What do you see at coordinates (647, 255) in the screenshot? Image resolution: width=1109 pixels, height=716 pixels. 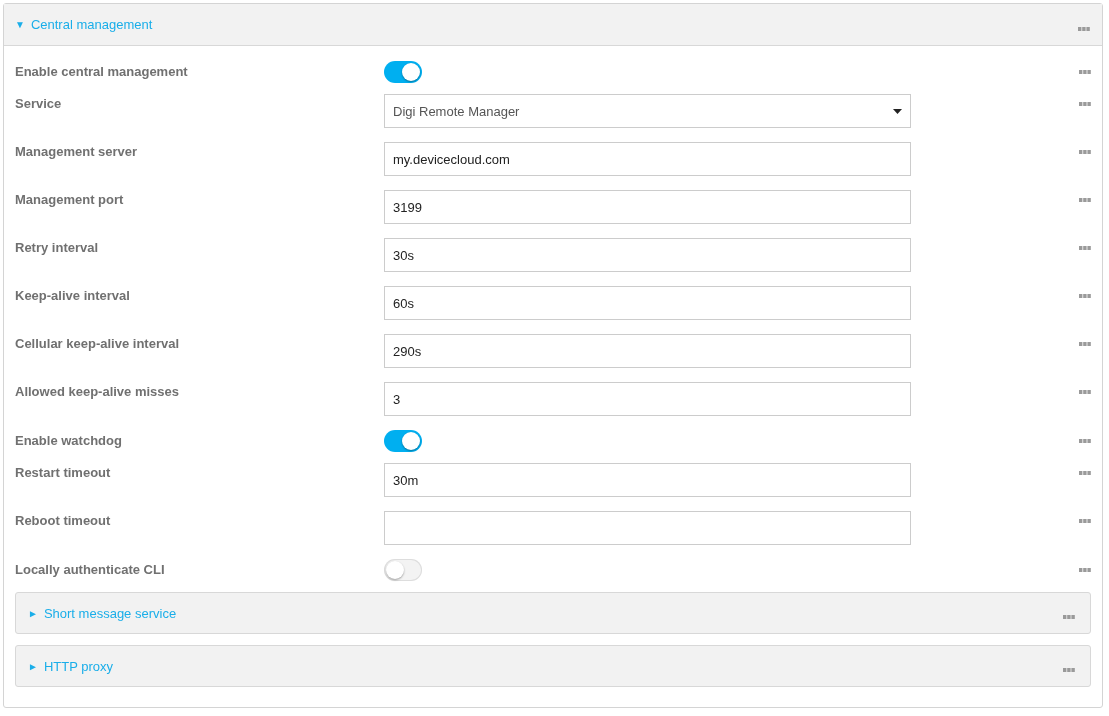 I see `input-field: 30s` at bounding box center [647, 255].